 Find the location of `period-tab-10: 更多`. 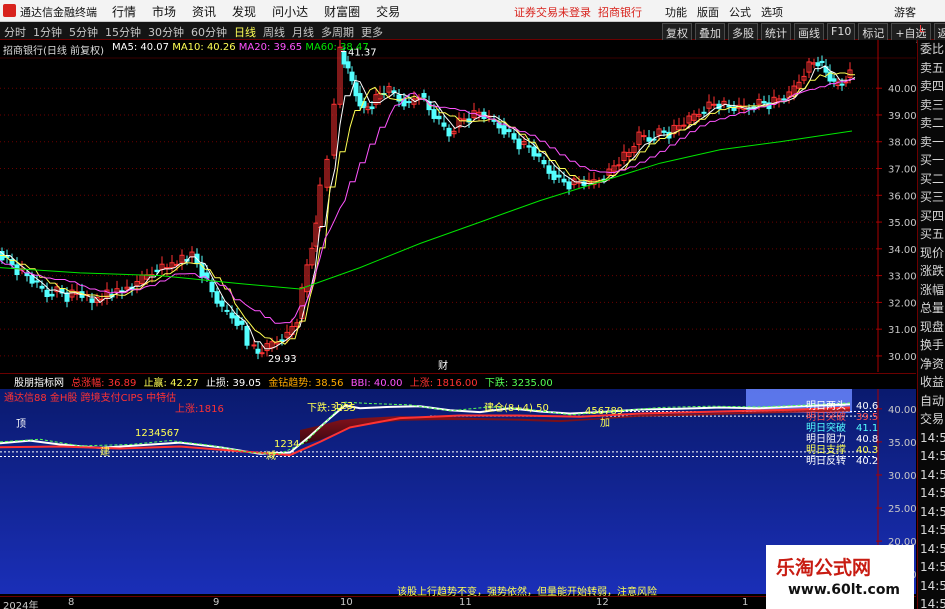

period-tab-10: 更多 is located at coordinates (372, 32).